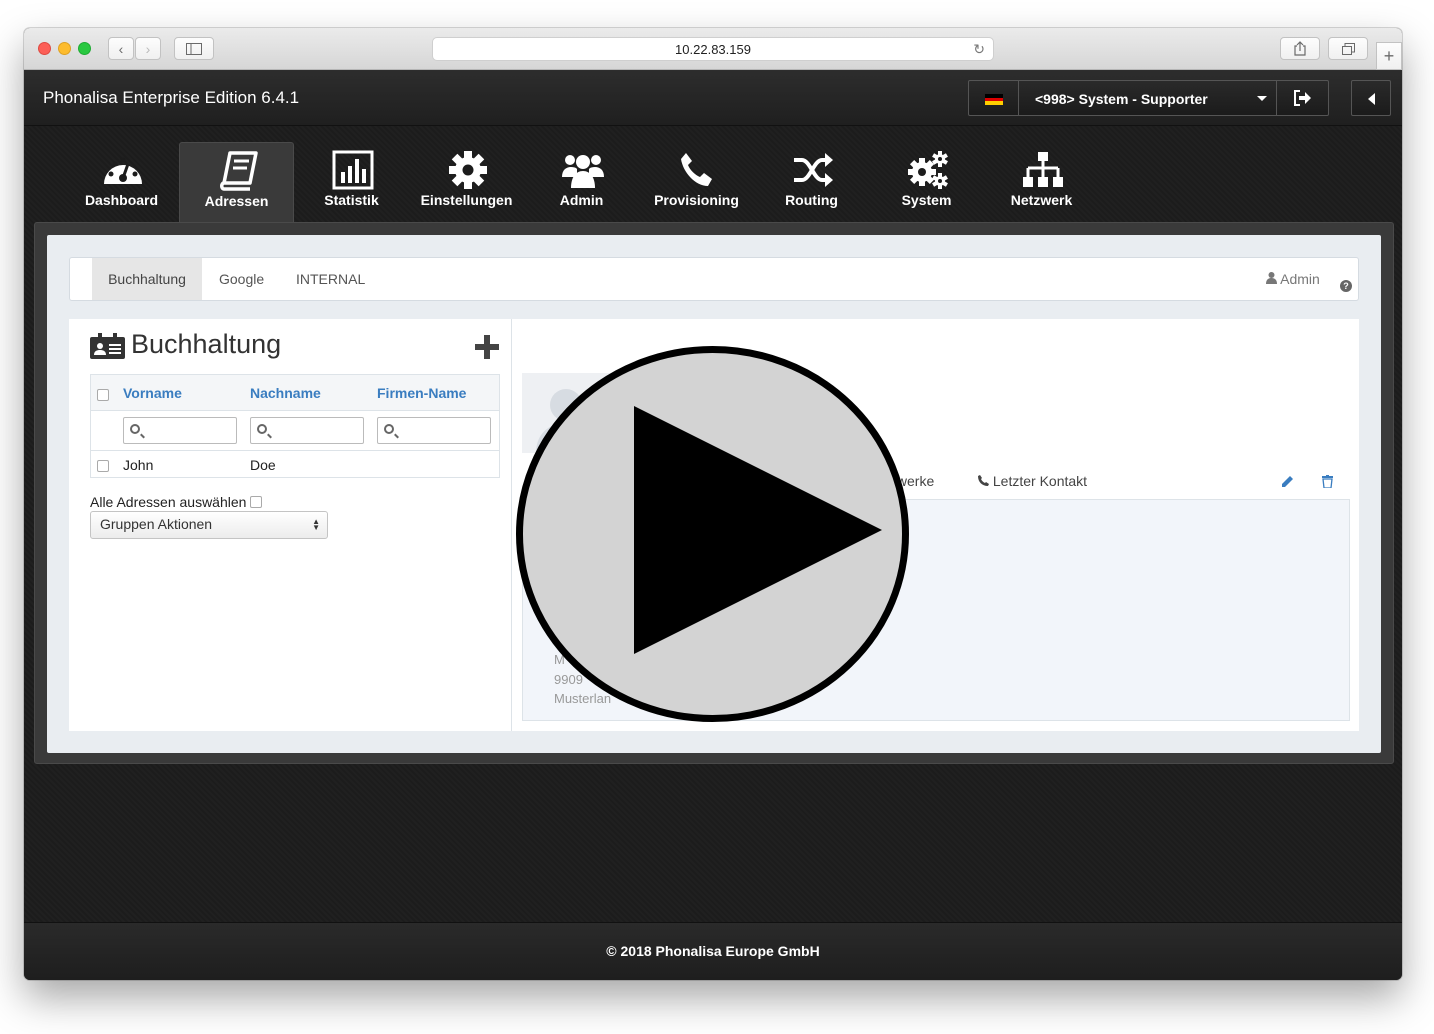  Describe the element at coordinates (928, 170) in the screenshot. I see `gears-icon` at that location.